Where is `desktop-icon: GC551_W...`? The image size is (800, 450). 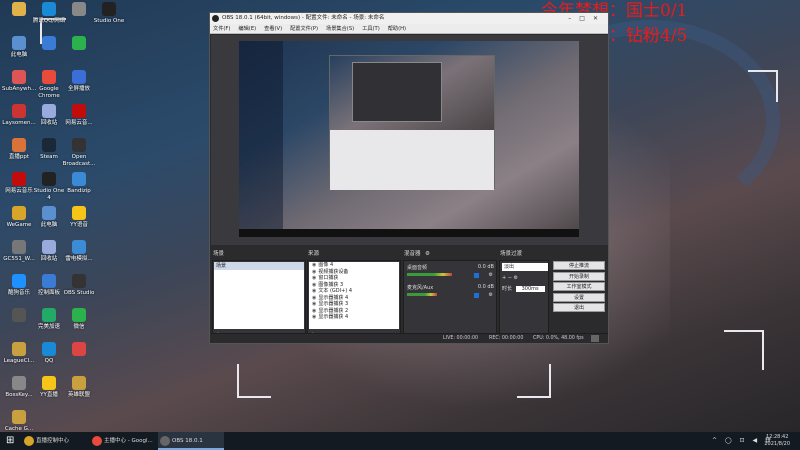 desktop-icon: GC551_W... is located at coordinates (19, 251).